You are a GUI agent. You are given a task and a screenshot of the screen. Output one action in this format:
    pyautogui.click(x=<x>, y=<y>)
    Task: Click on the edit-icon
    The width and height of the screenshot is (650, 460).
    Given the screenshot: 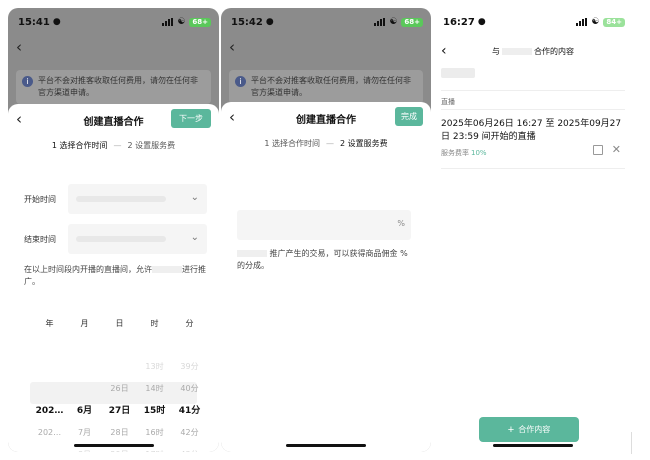 What is the action you would take?
    pyautogui.click(x=598, y=150)
    